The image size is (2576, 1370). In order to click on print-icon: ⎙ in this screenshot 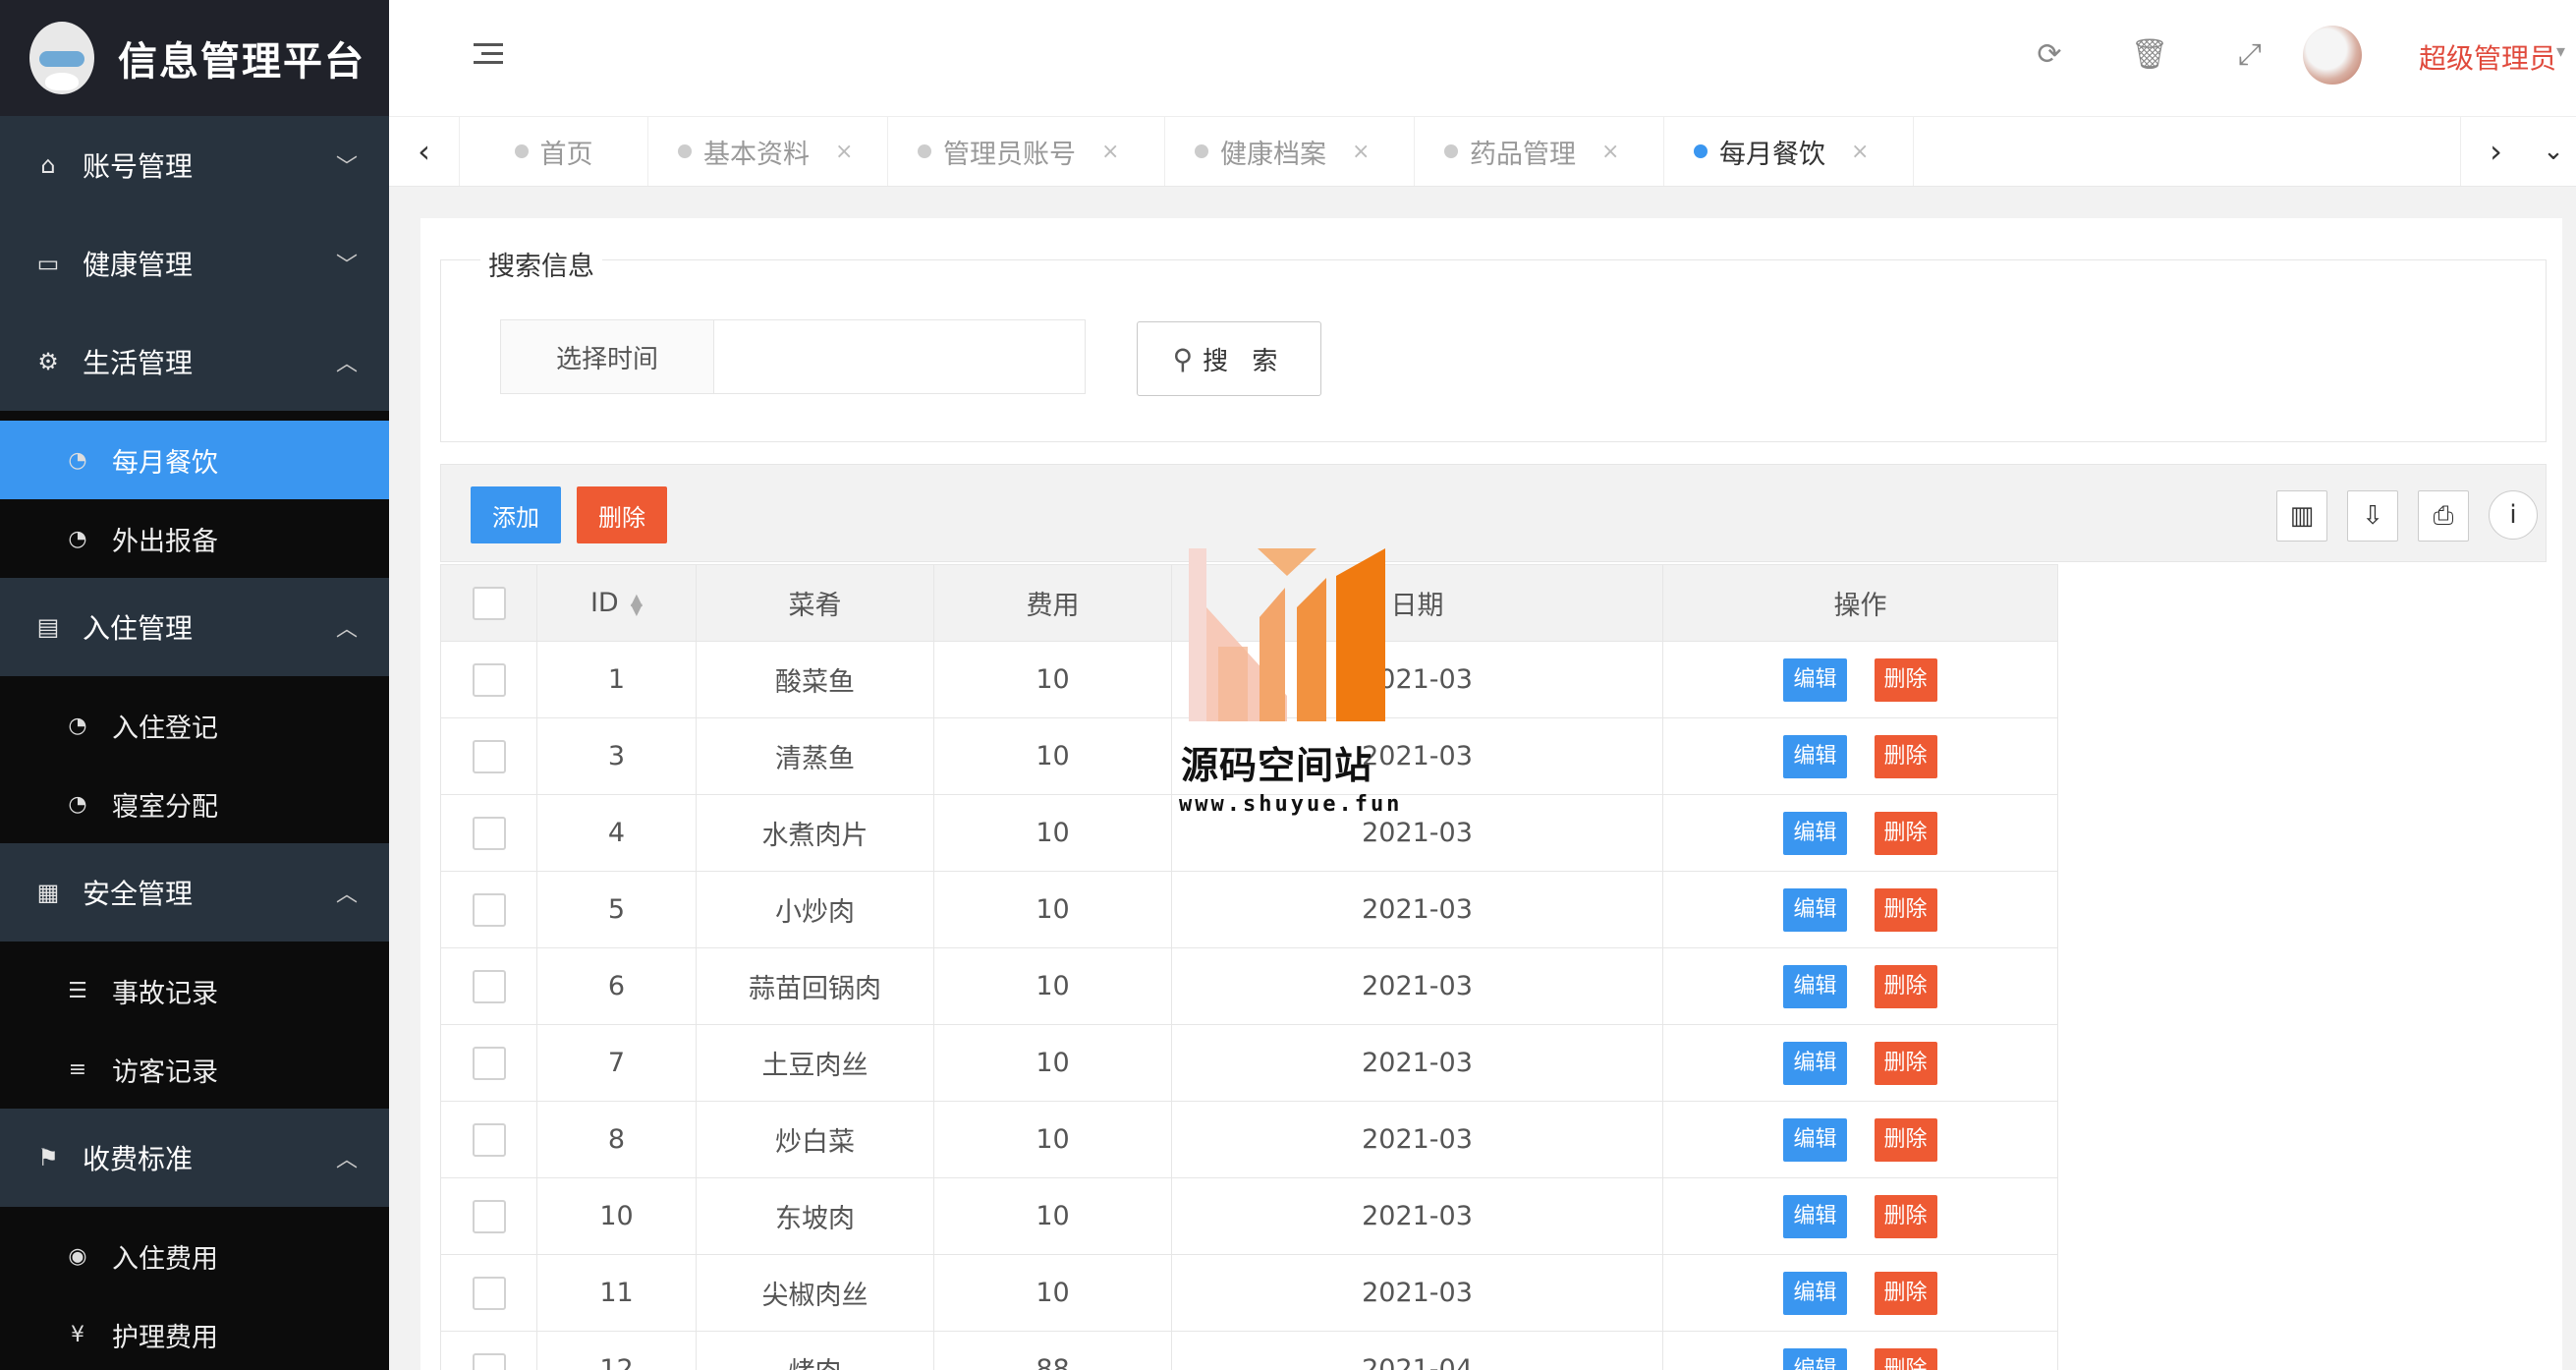, I will do `click(2443, 516)`.